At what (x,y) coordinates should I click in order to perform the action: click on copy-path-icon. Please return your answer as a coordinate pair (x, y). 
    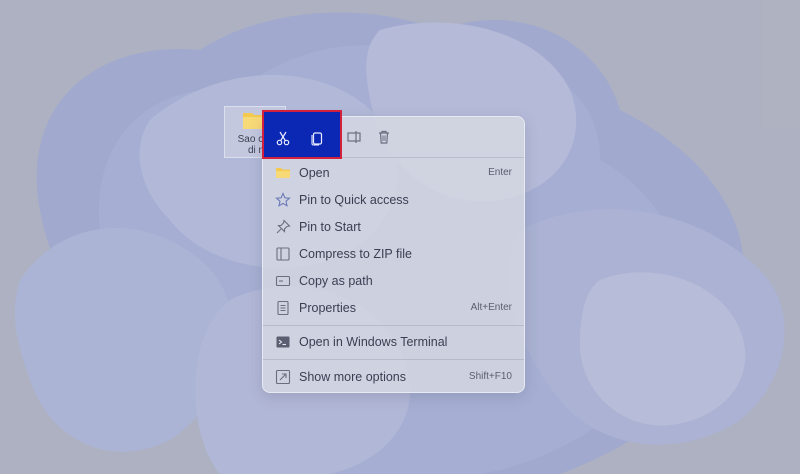
    Looking at the image, I should click on (283, 281).